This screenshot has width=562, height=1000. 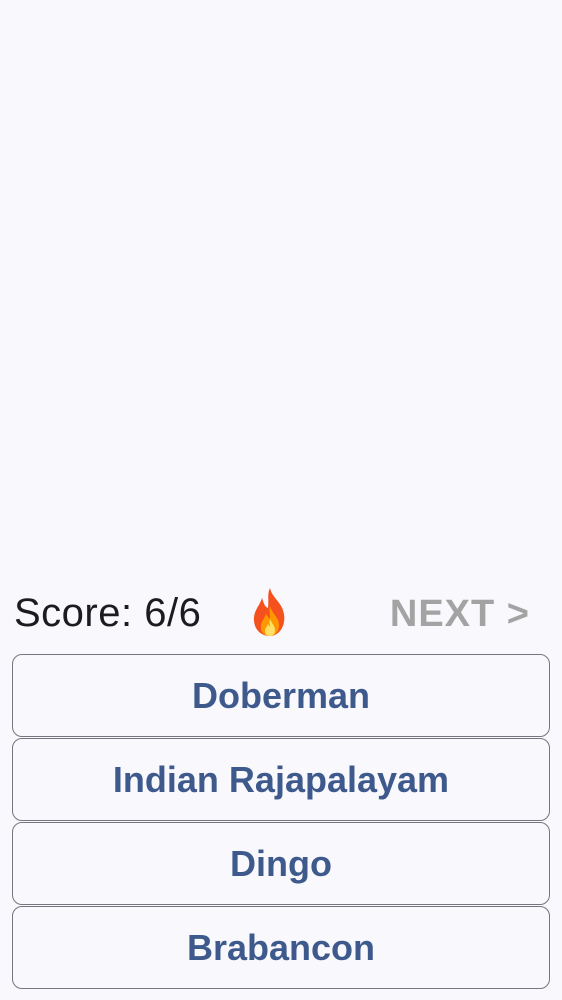 I want to click on answer-button-brabancon: Brabancon, so click(x=281, y=947).